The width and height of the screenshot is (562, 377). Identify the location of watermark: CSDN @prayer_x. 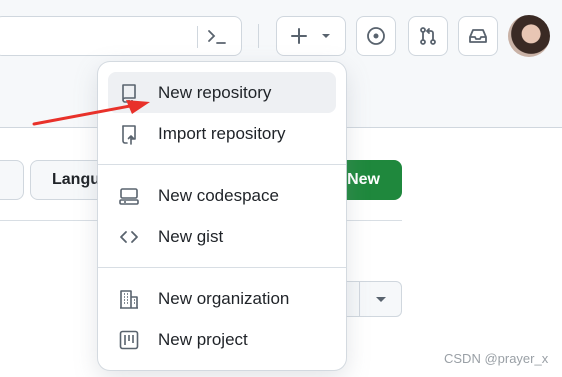
(496, 358).